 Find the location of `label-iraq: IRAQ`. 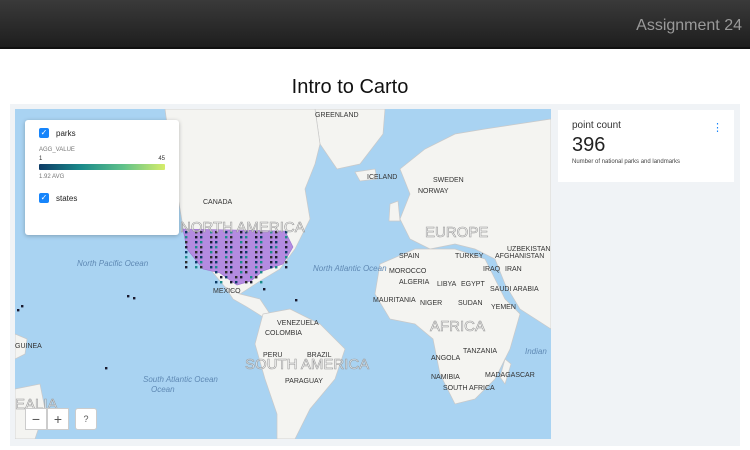

label-iraq: IRAQ is located at coordinates (492, 269).